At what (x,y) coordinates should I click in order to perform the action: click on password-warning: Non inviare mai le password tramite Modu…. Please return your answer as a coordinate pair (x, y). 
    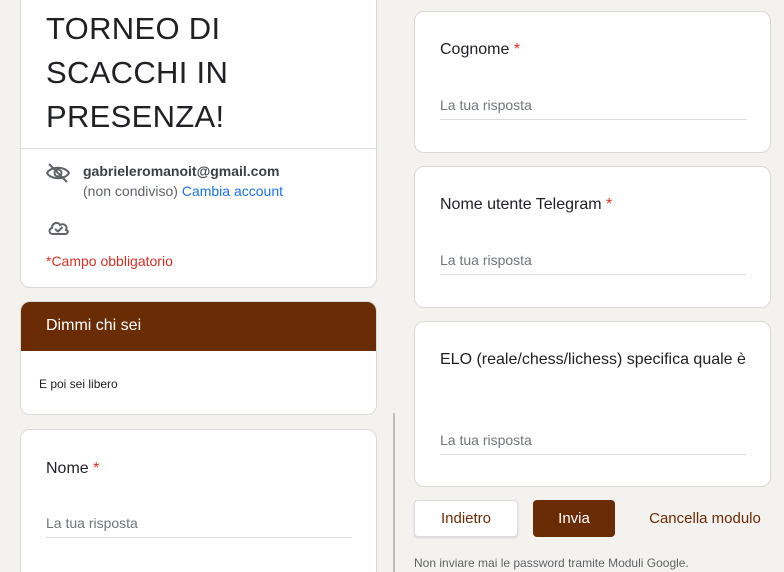
    Looking at the image, I should click on (551, 563).